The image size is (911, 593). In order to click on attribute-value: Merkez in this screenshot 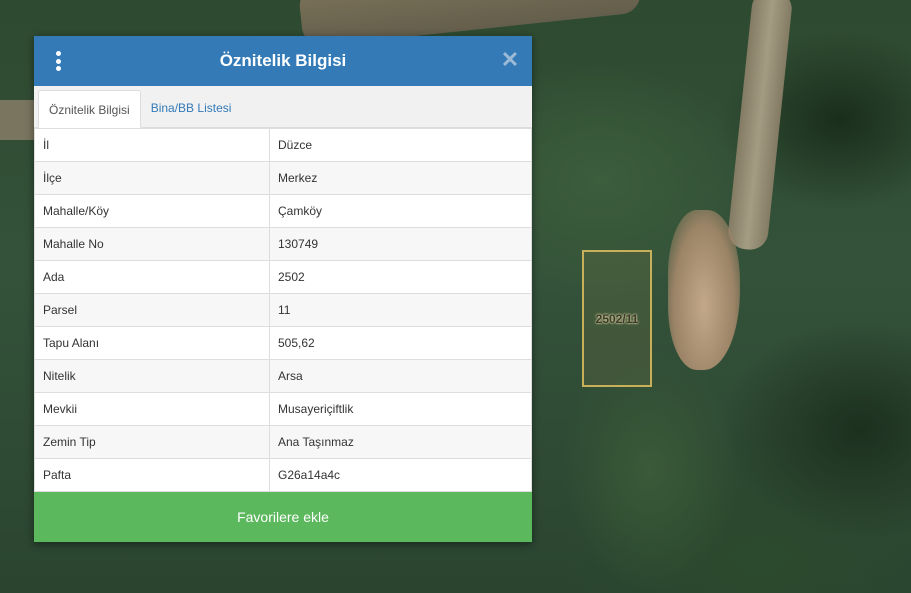, I will do `click(400, 178)`.